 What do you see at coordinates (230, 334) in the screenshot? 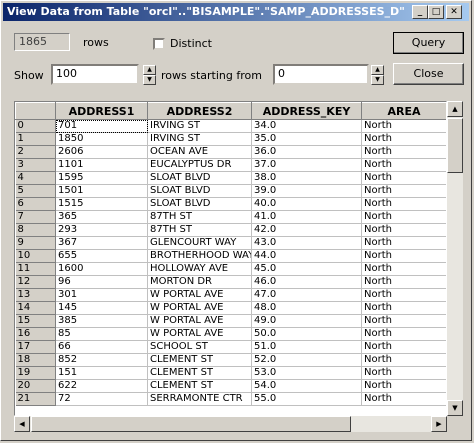
I see `table-row: 16 85 W PORTAL AVE 50.0 North` at bounding box center [230, 334].